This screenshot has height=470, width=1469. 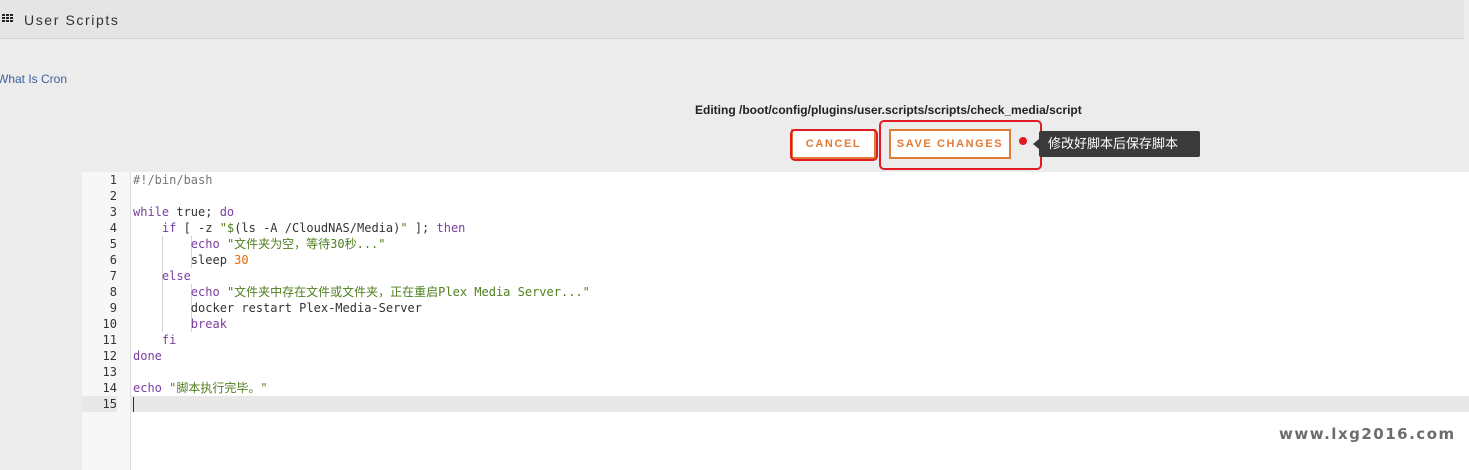 What do you see at coordinates (109, 340) in the screenshot?
I see `line-number: 11` at bounding box center [109, 340].